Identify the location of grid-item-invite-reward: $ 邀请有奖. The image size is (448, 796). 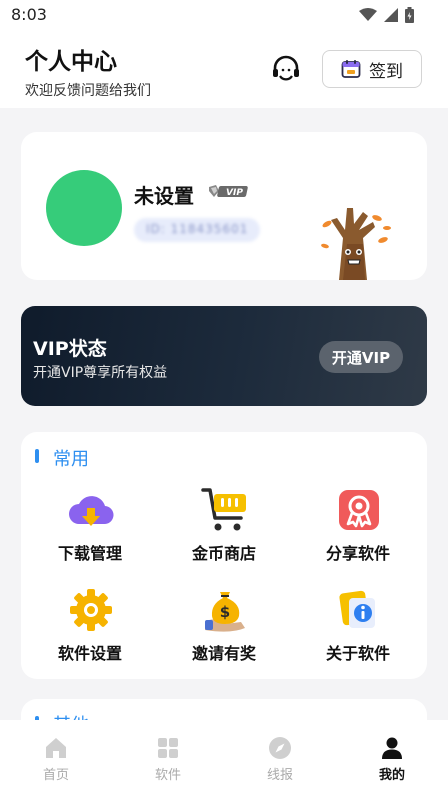
(224, 631).